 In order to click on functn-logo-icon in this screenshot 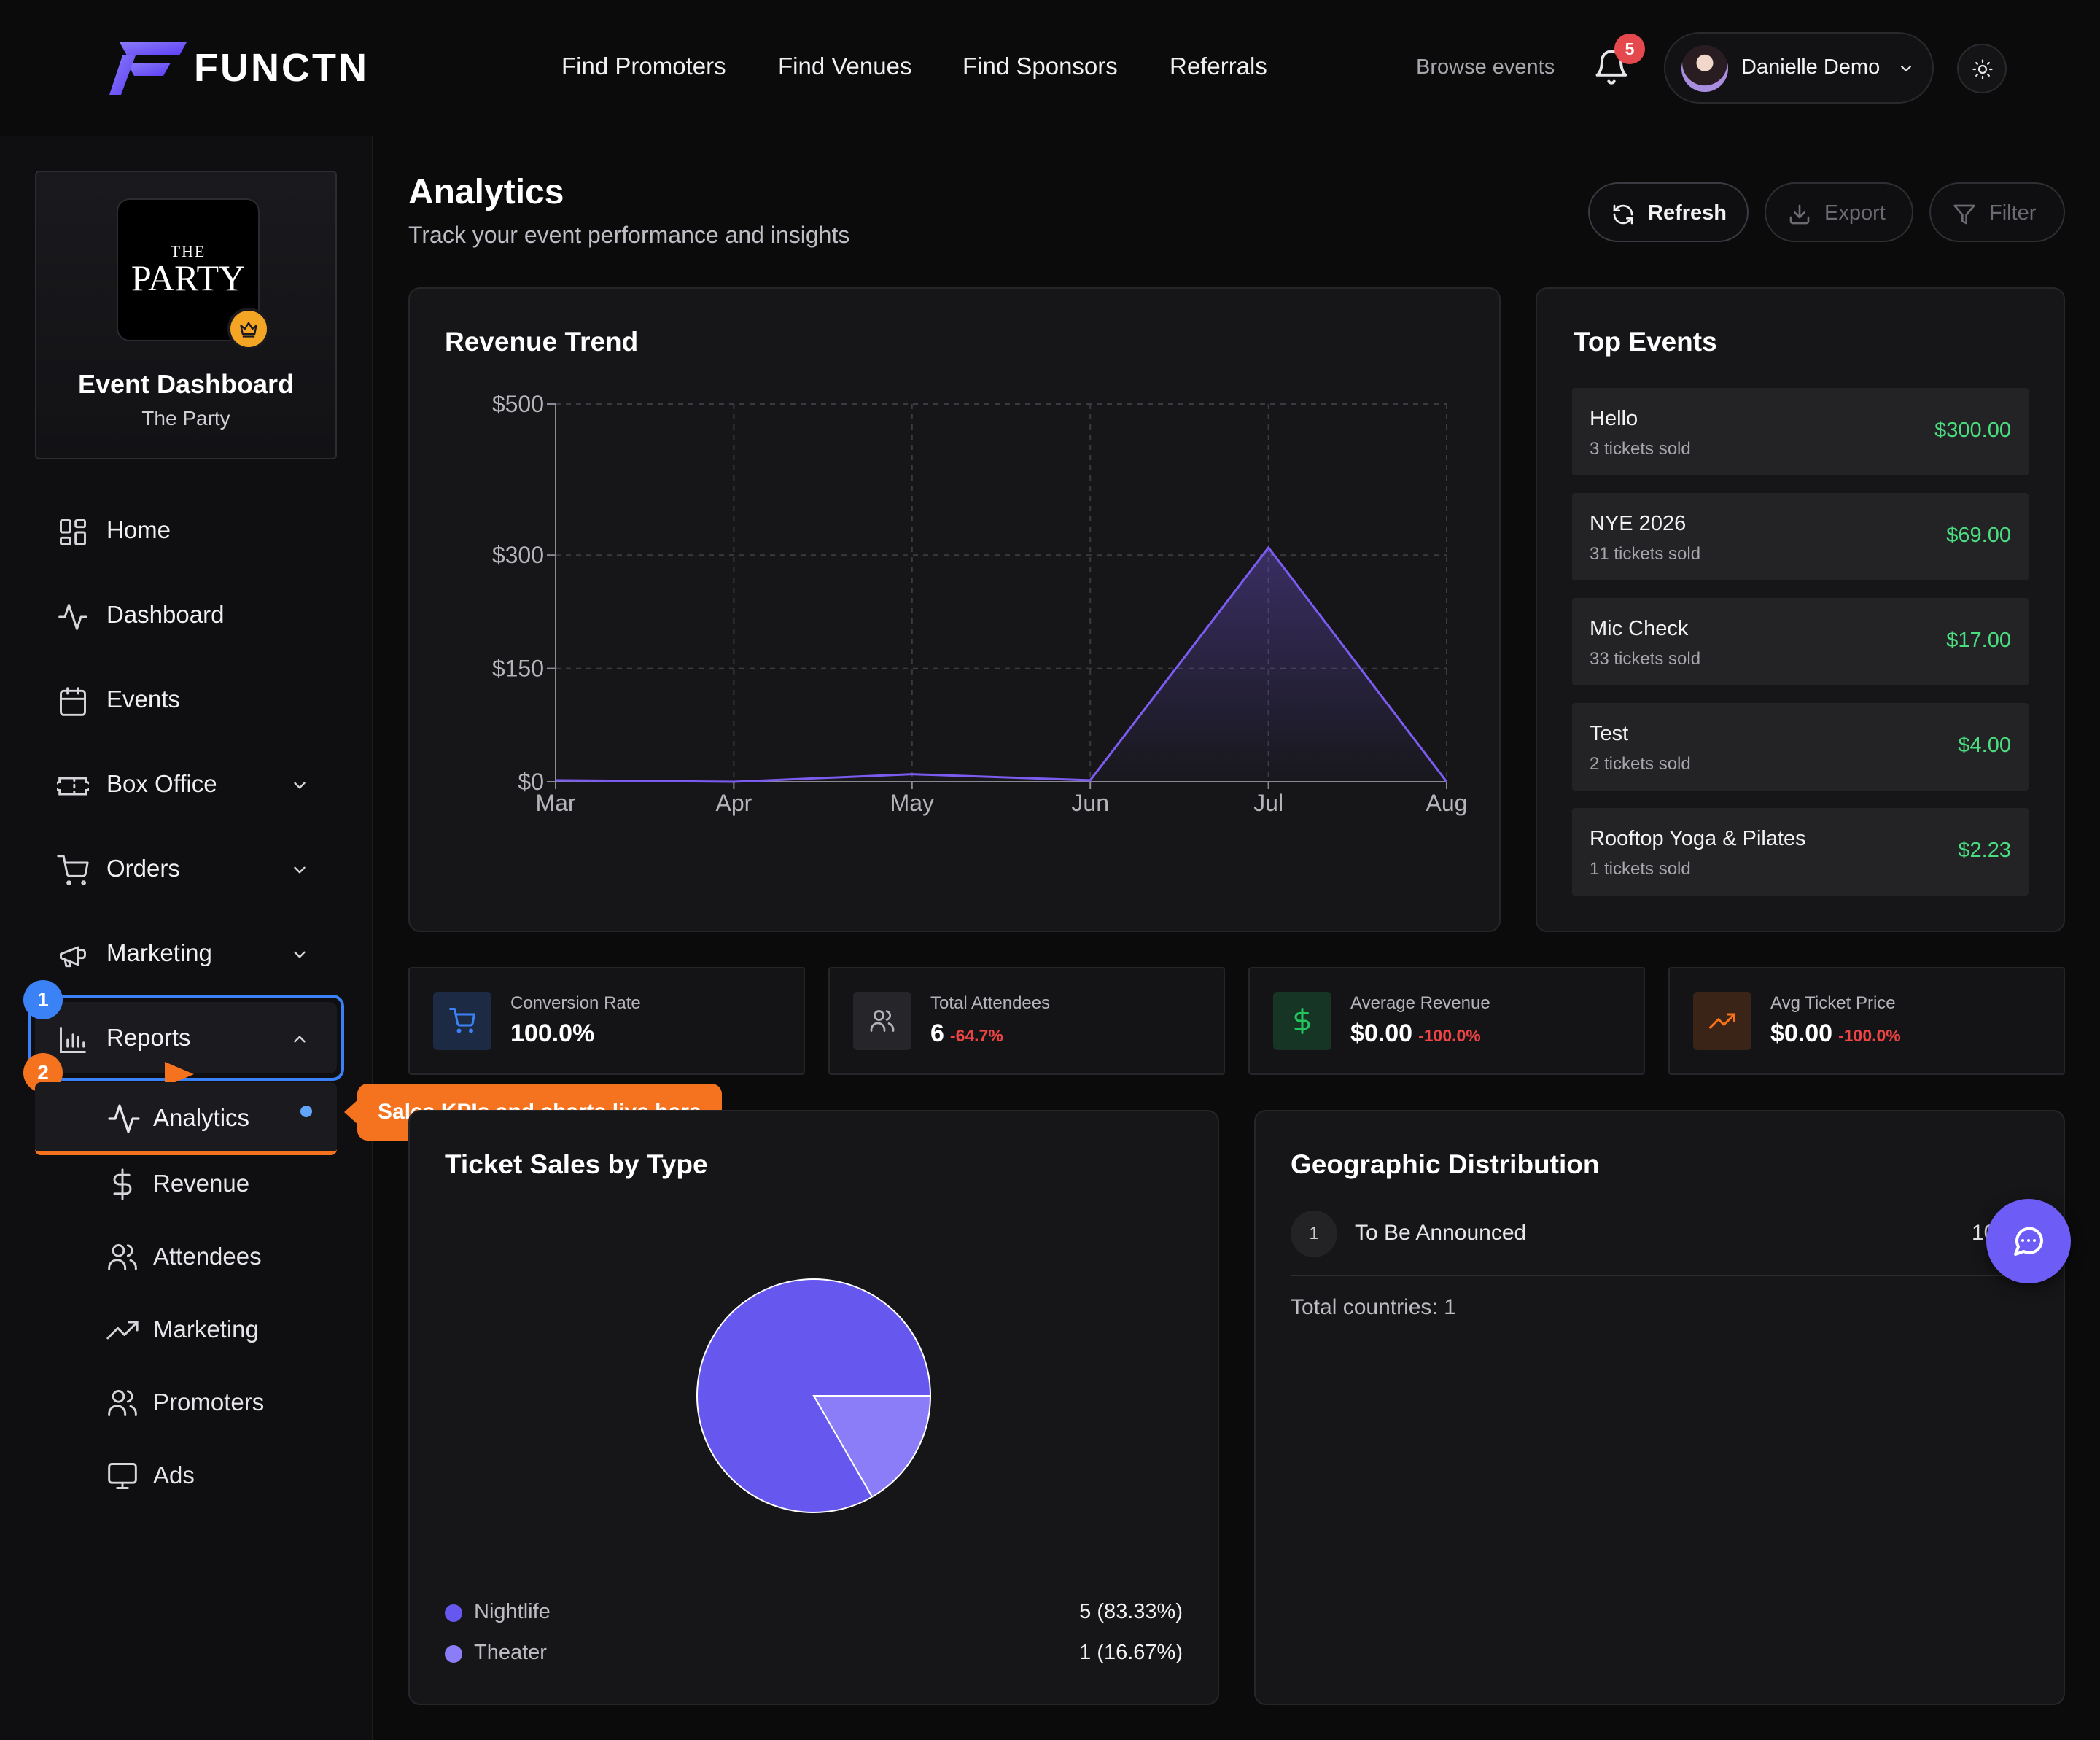, I will do `click(149, 68)`.